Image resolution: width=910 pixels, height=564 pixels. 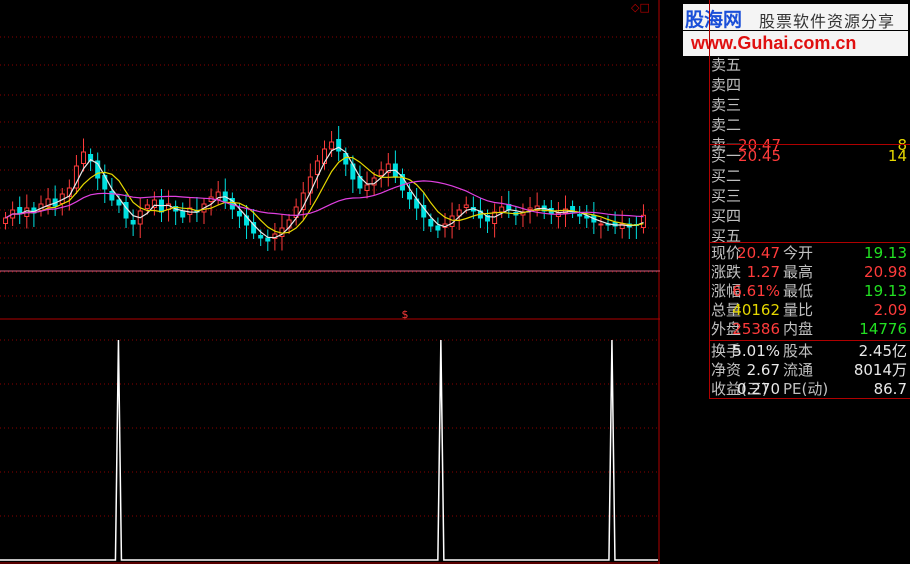 What do you see at coordinates (726, 216) in the screenshot?
I see `order-label: 买四` at bounding box center [726, 216].